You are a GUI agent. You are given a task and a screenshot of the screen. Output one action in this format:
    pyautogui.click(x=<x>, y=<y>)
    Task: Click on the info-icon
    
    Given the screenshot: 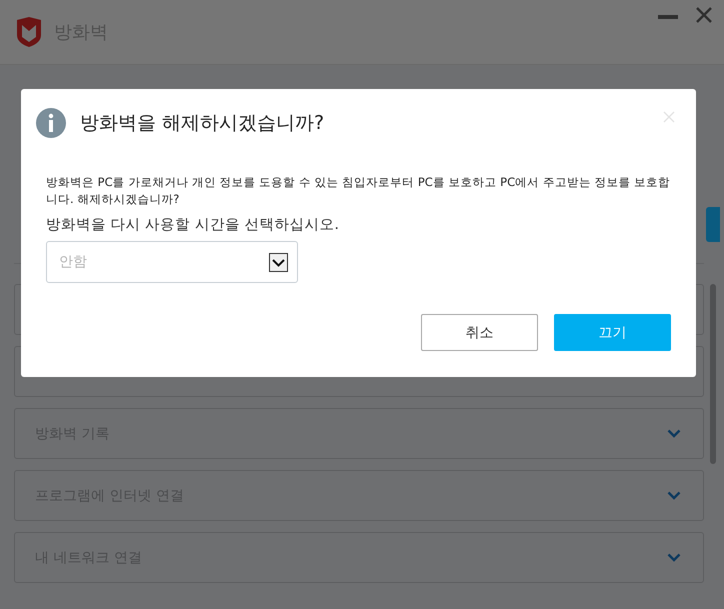 What is the action you would take?
    pyautogui.click(x=51, y=123)
    